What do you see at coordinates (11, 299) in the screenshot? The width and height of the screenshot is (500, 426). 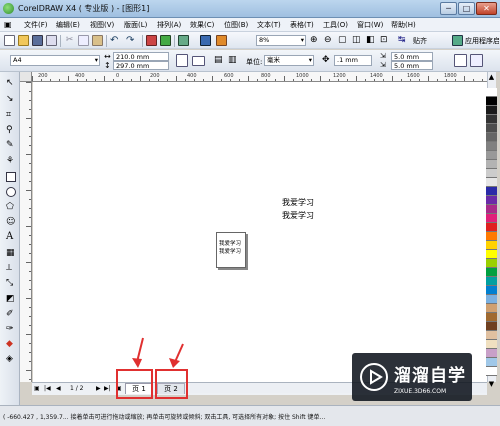 I see `blend-tool-icon: ◩` at bounding box center [11, 299].